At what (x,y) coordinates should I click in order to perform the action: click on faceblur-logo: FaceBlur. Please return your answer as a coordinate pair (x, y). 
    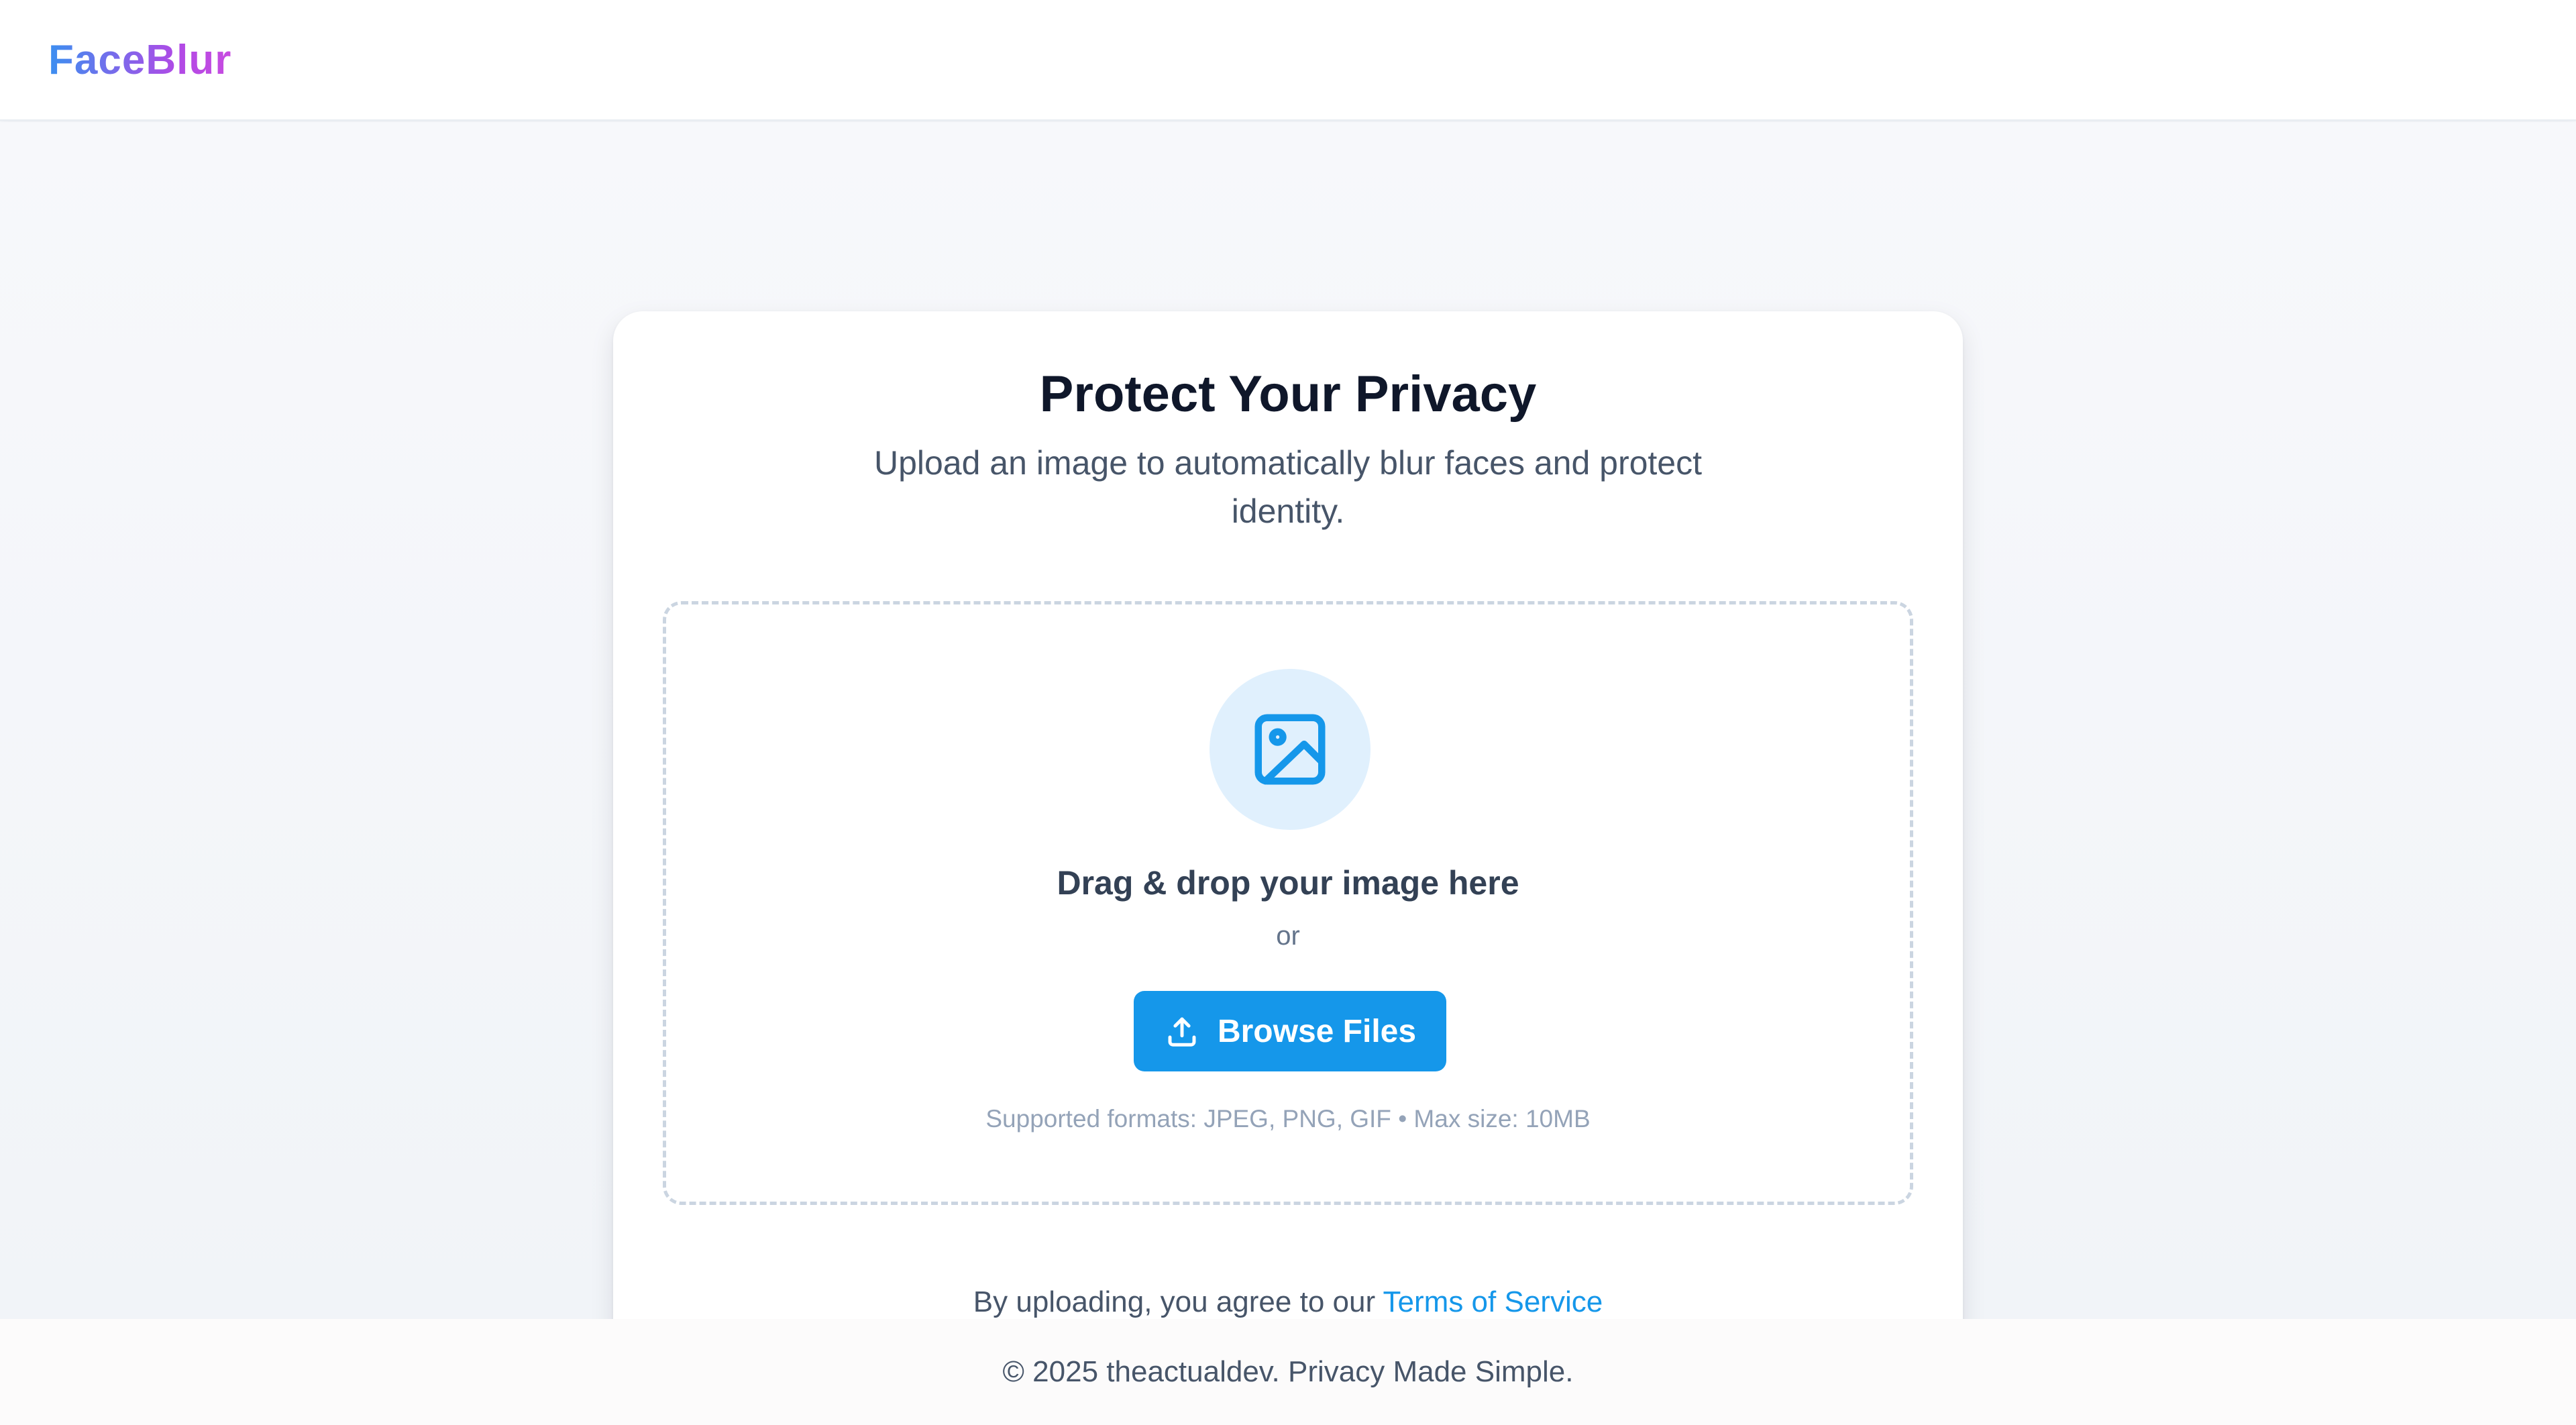
    Looking at the image, I should click on (139, 60).